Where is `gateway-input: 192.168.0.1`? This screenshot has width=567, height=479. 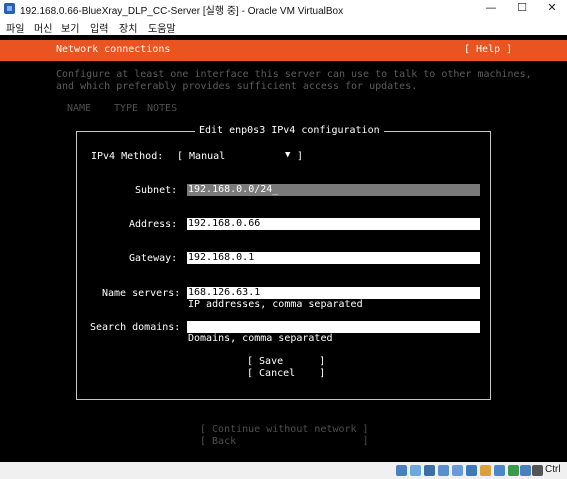
gateway-input: 192.168.0.1 is located at coordinates (333, 258).